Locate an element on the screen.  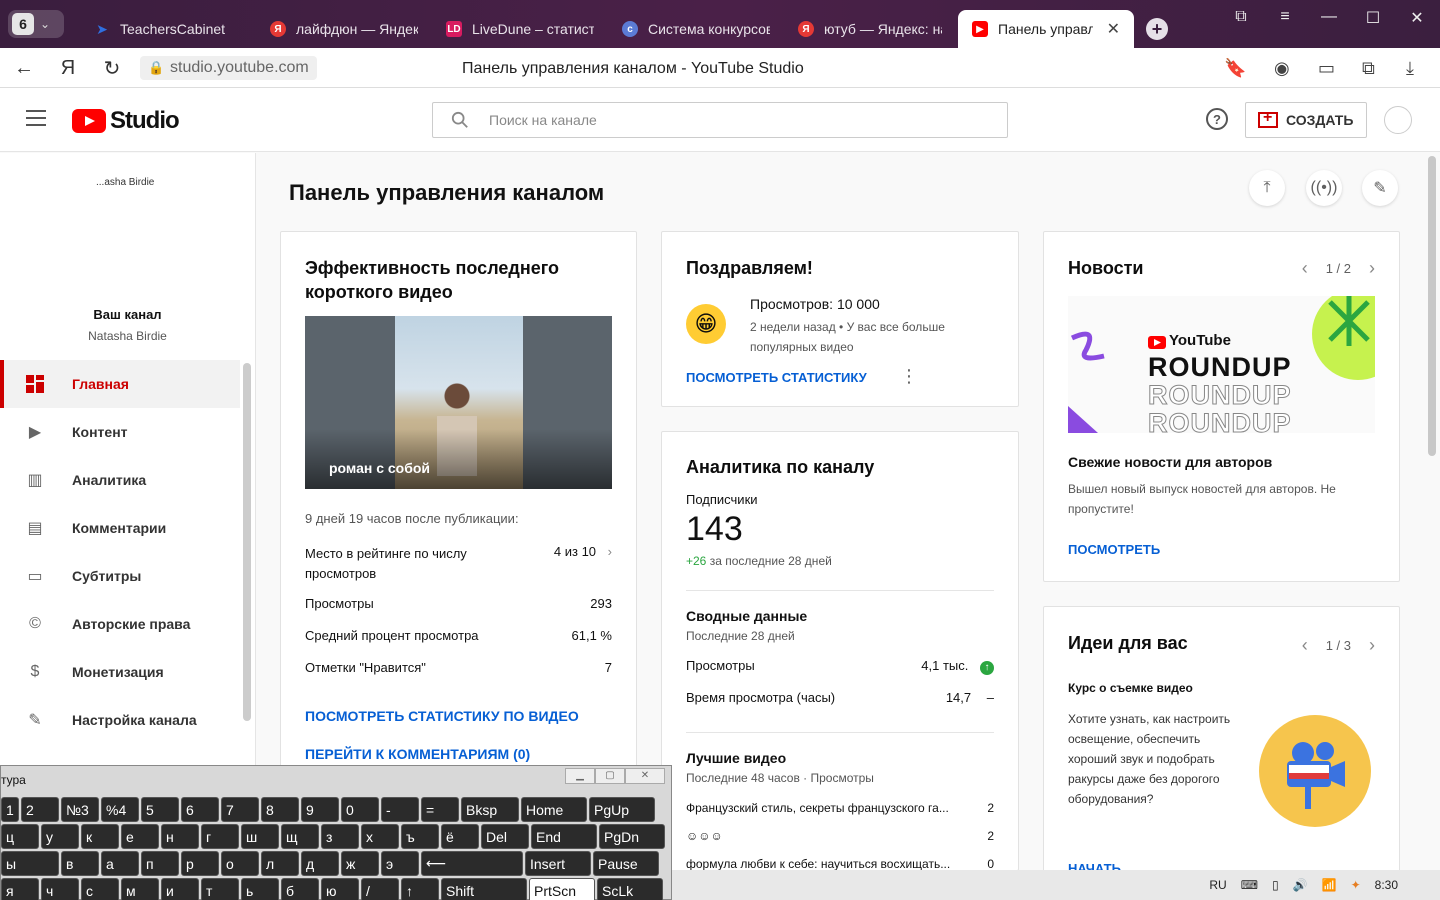
sidebar-item-copyright: © Авторские права is located at coordinates (120, 624).